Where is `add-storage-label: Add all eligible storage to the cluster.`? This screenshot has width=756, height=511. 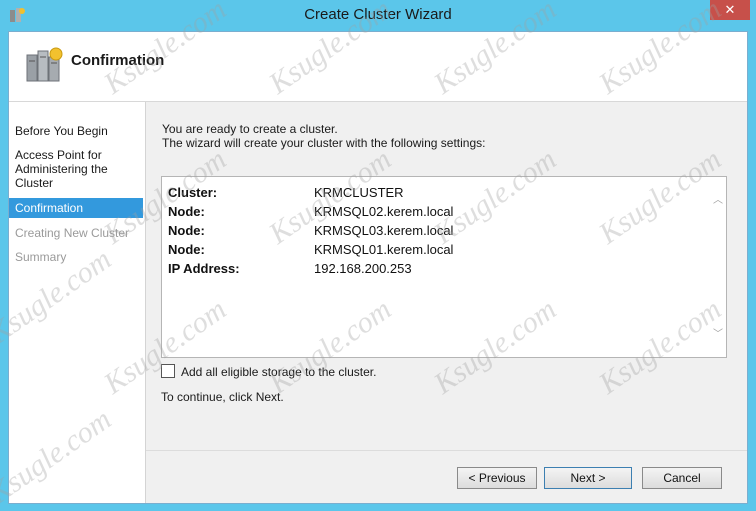
add-storage-label: Add all eligible storage to the cluster. is located at coordinates (279, 372).